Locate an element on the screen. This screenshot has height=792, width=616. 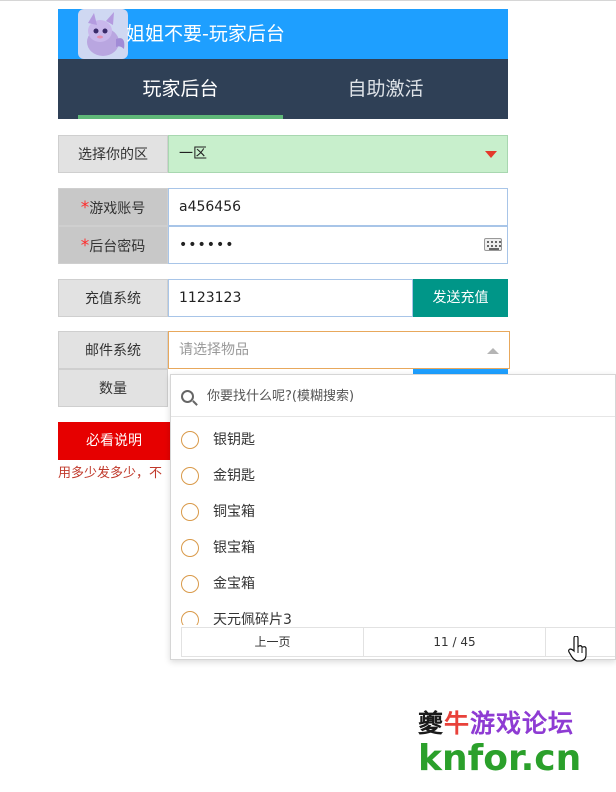
recharge-label: 充值系统 is located at coordinates (113, 298).